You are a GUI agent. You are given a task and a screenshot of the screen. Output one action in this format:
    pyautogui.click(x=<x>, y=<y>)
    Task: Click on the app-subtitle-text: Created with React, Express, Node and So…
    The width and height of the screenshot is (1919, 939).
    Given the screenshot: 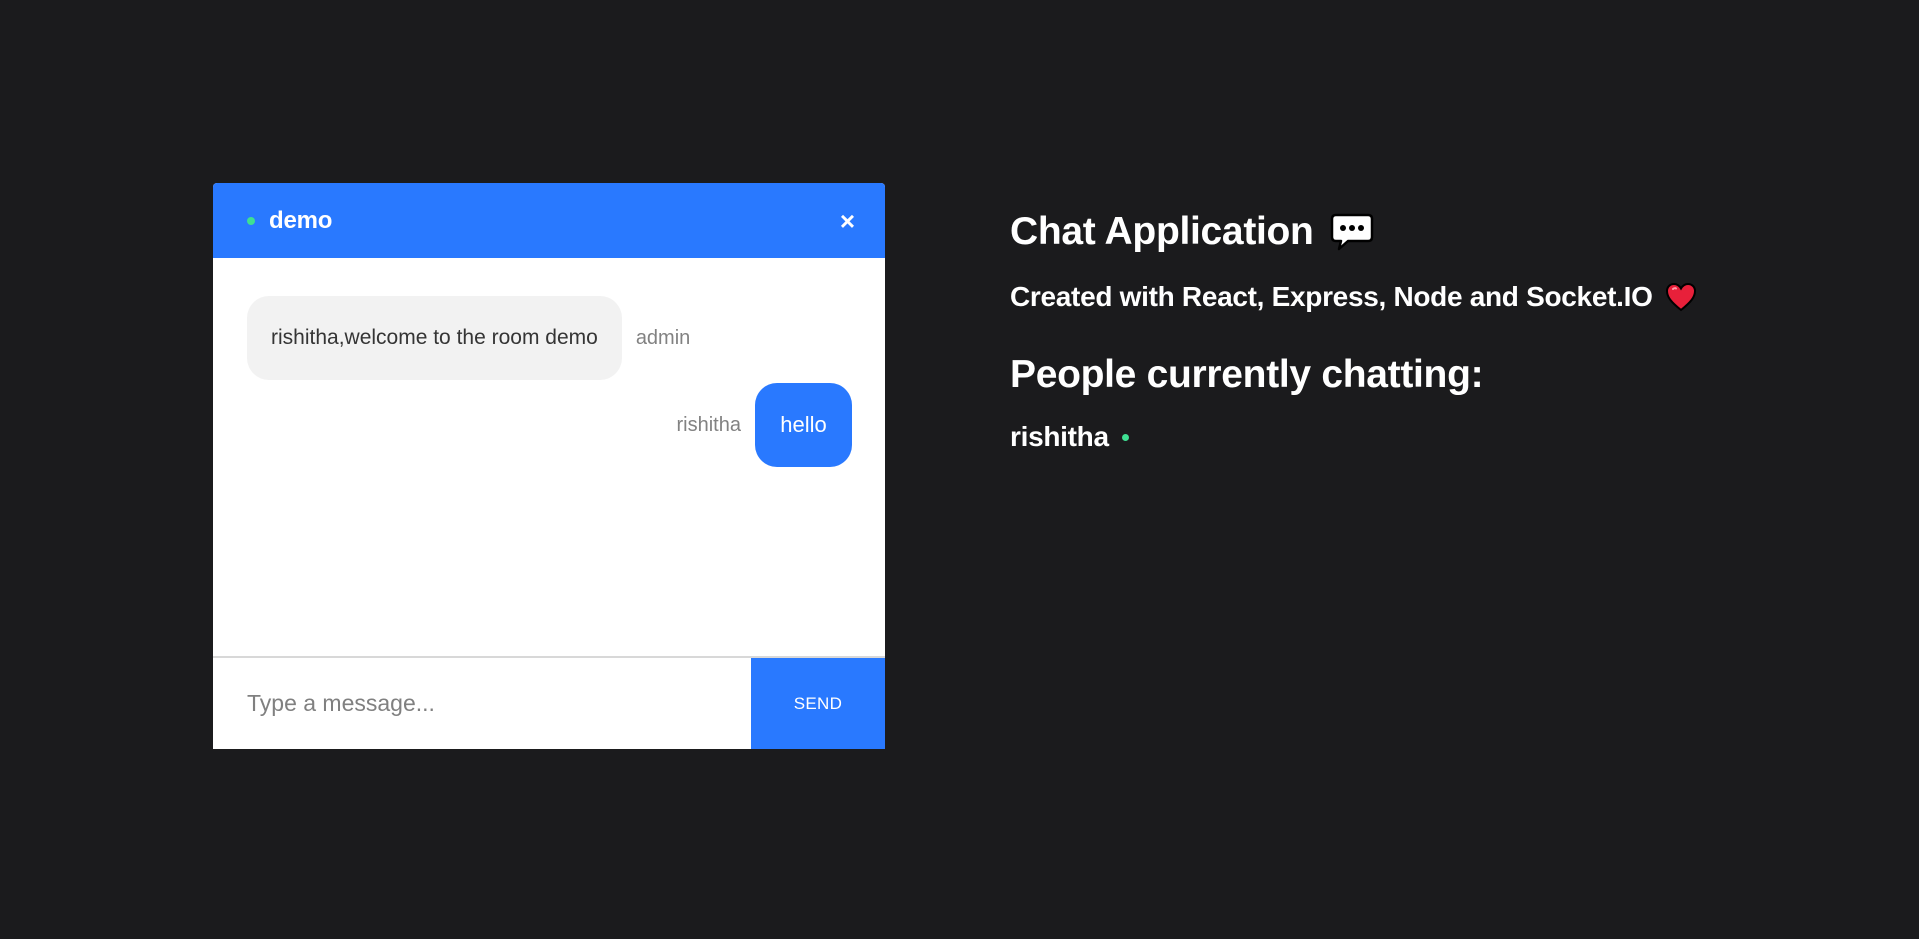 What is the action you would take?
    pyautogui.click(x=1331, y=296)
    